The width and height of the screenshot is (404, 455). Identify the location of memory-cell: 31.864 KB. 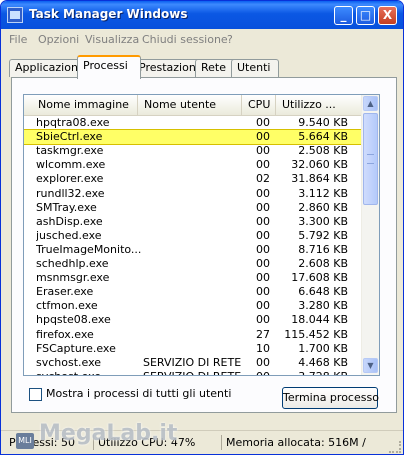
(319, 179).